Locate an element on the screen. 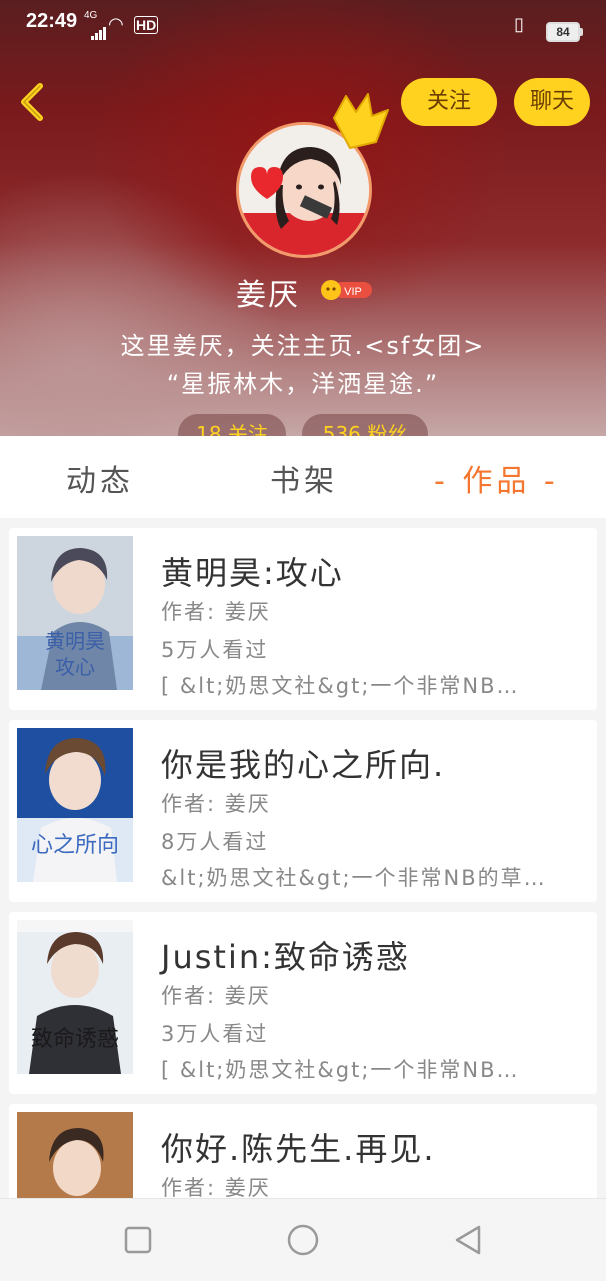 The height and width of the screenshot is (1281, 606). home-button is located at coordinates (303, 1240).